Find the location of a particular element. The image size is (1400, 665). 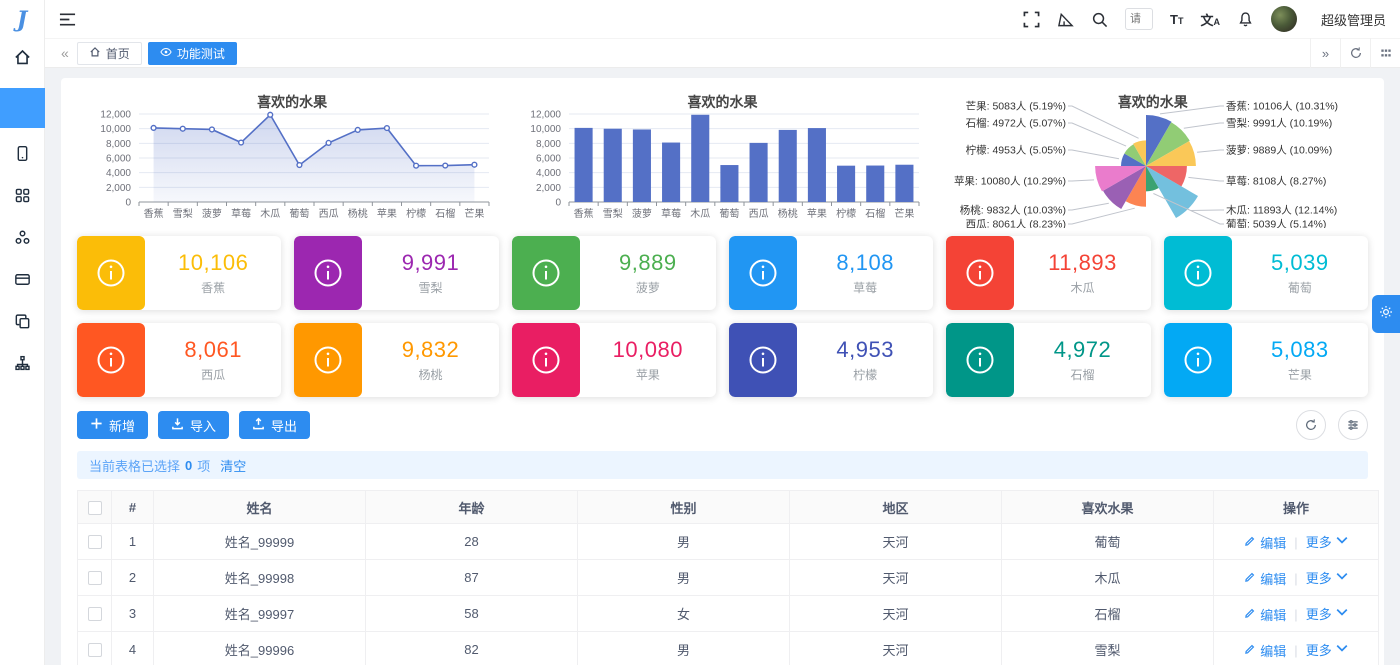

cell-name: 姓名_99999 is located at coordinates (259, 541).